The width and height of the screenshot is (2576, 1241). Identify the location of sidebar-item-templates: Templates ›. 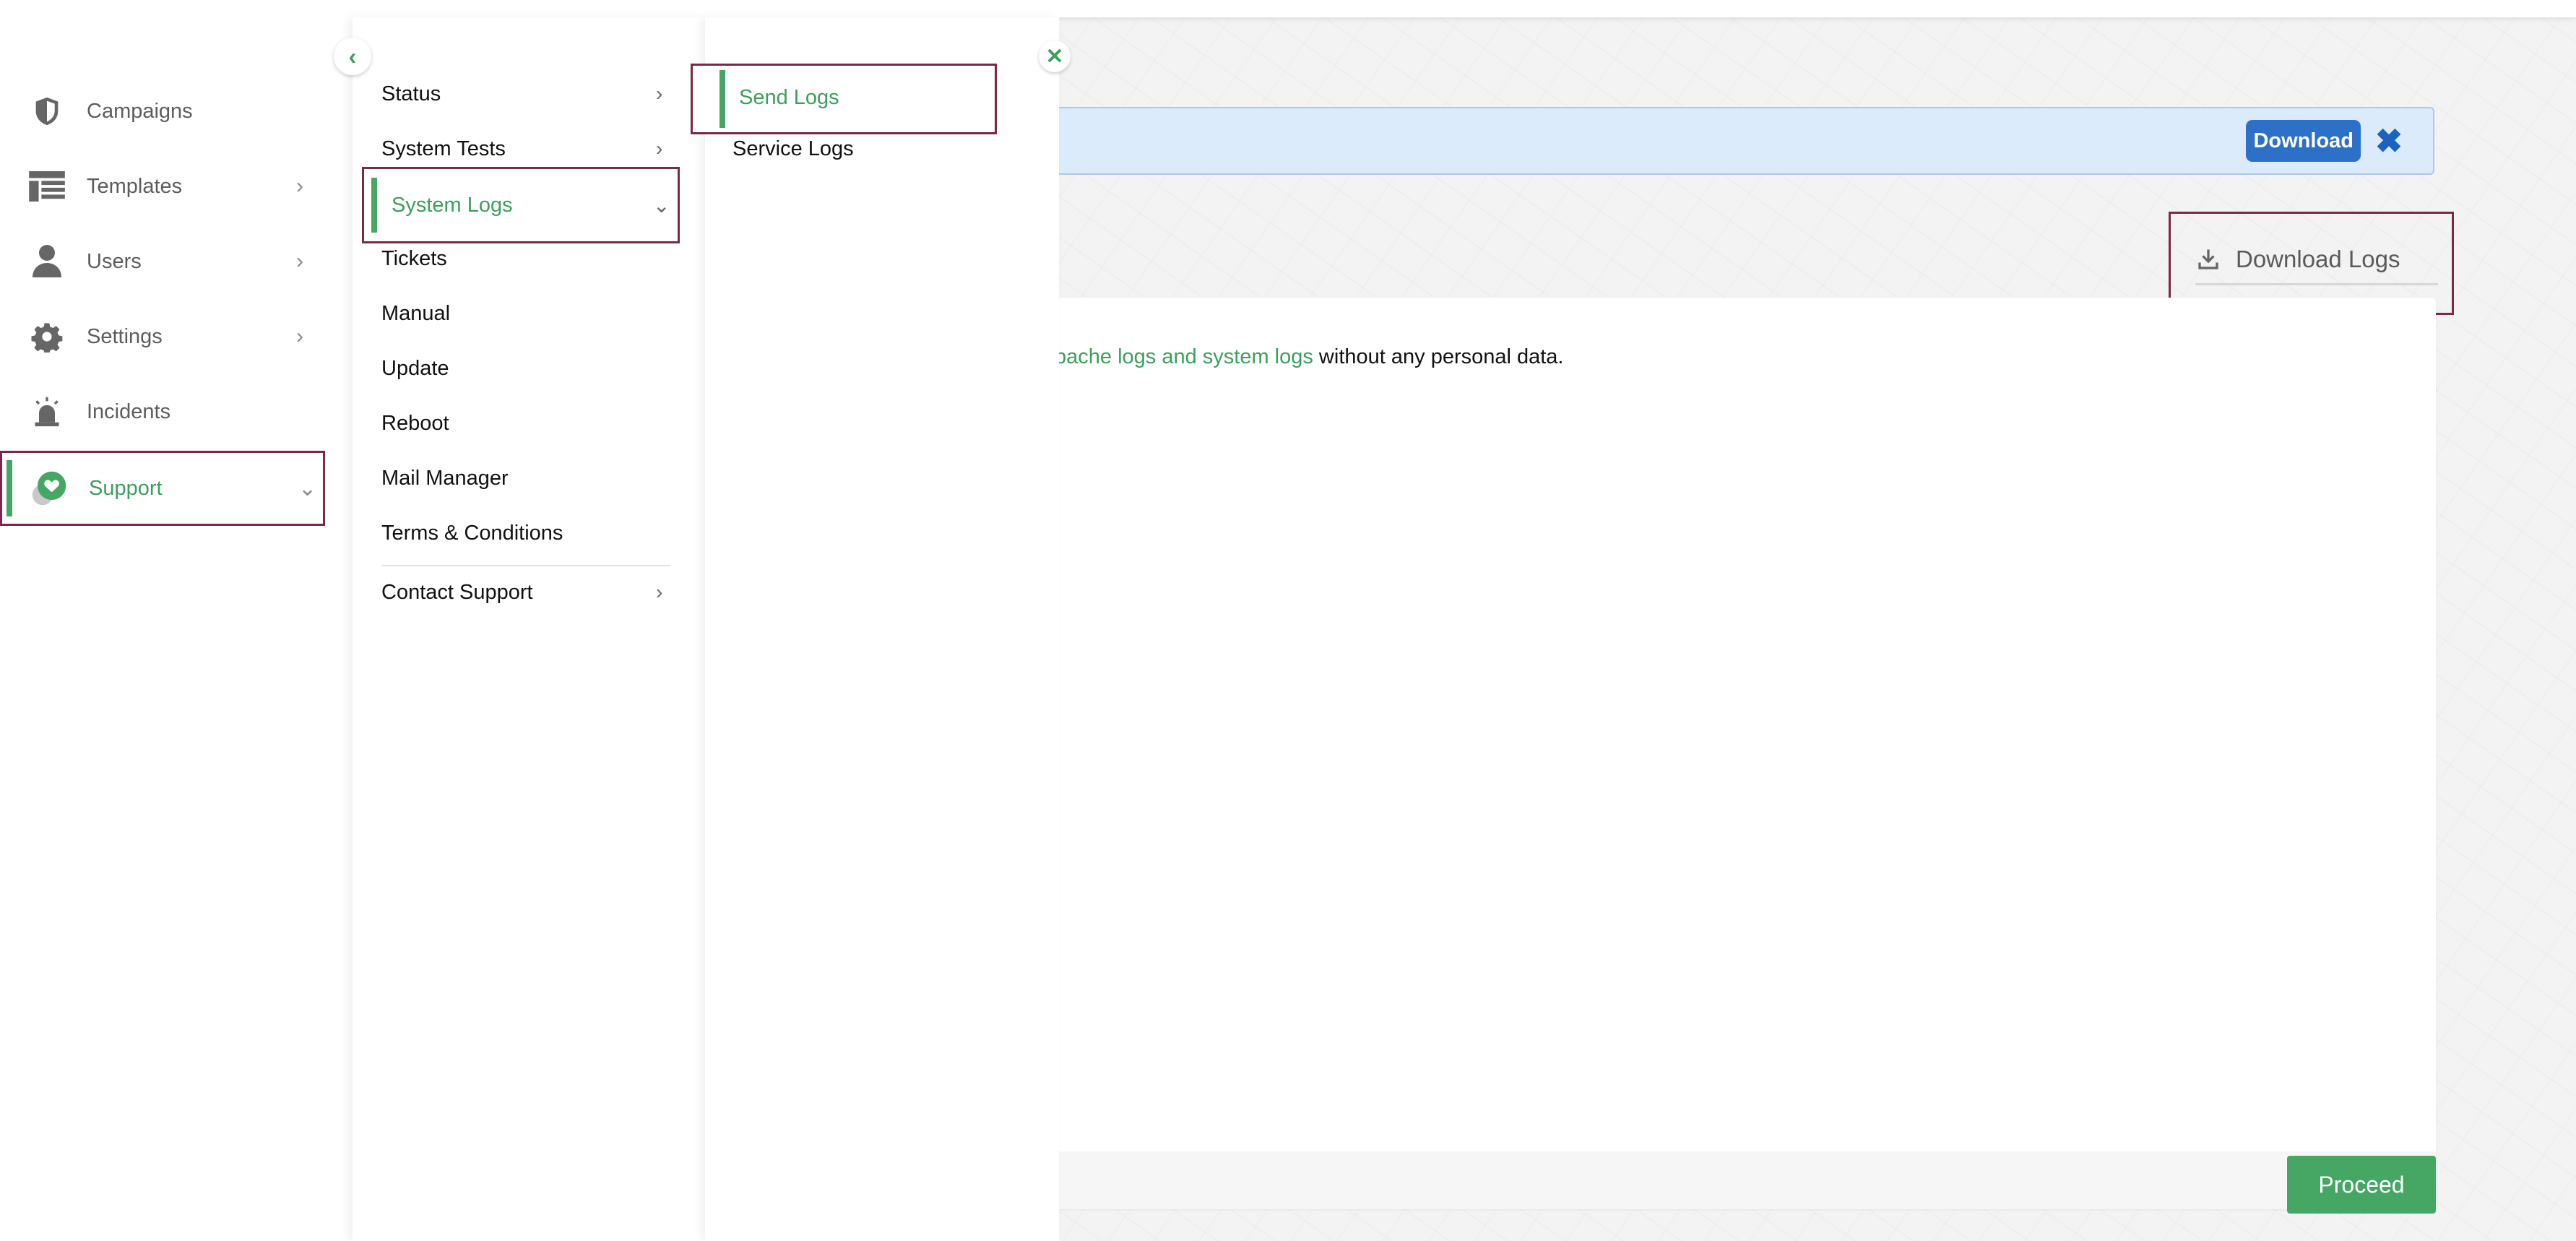
(162, 186).